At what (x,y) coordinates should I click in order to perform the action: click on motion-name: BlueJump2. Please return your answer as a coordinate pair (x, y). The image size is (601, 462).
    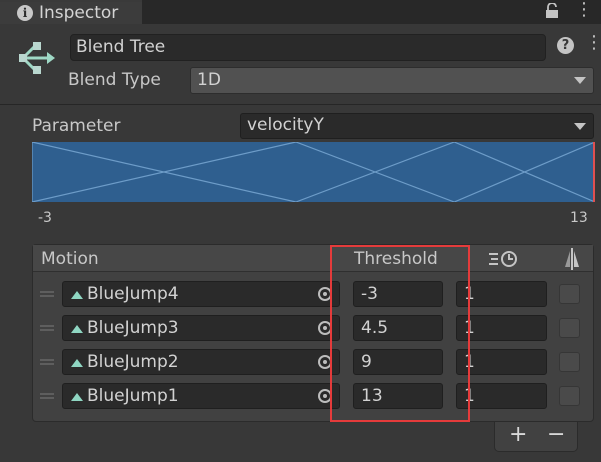
    Looking at the image, I should click on (133, 362).